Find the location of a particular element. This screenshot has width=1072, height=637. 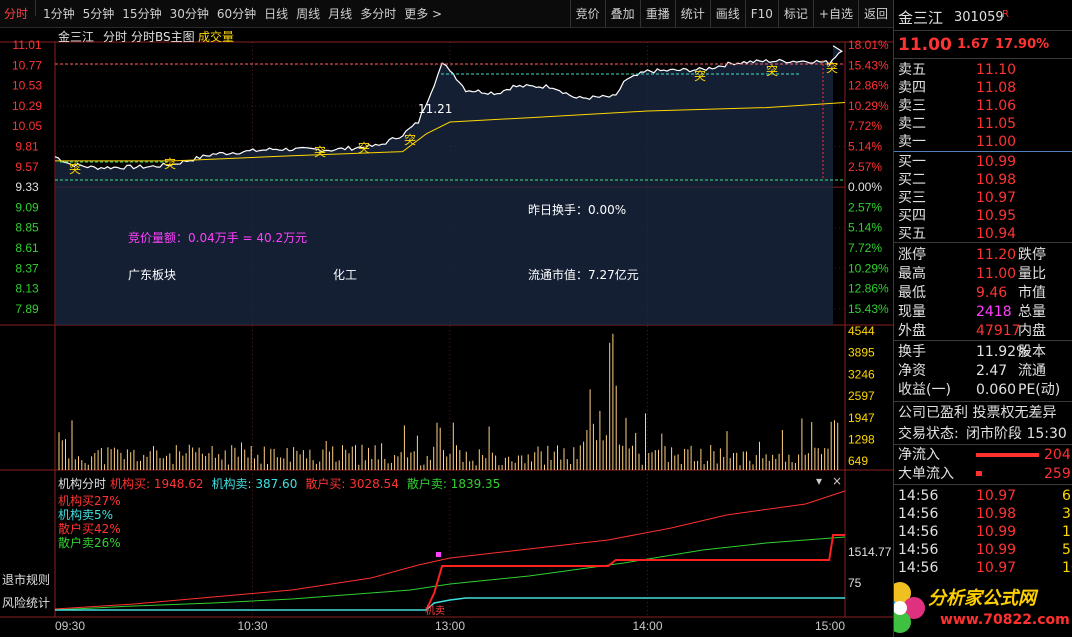

bid-price: 10.95 is located at coordinates (996, 216).